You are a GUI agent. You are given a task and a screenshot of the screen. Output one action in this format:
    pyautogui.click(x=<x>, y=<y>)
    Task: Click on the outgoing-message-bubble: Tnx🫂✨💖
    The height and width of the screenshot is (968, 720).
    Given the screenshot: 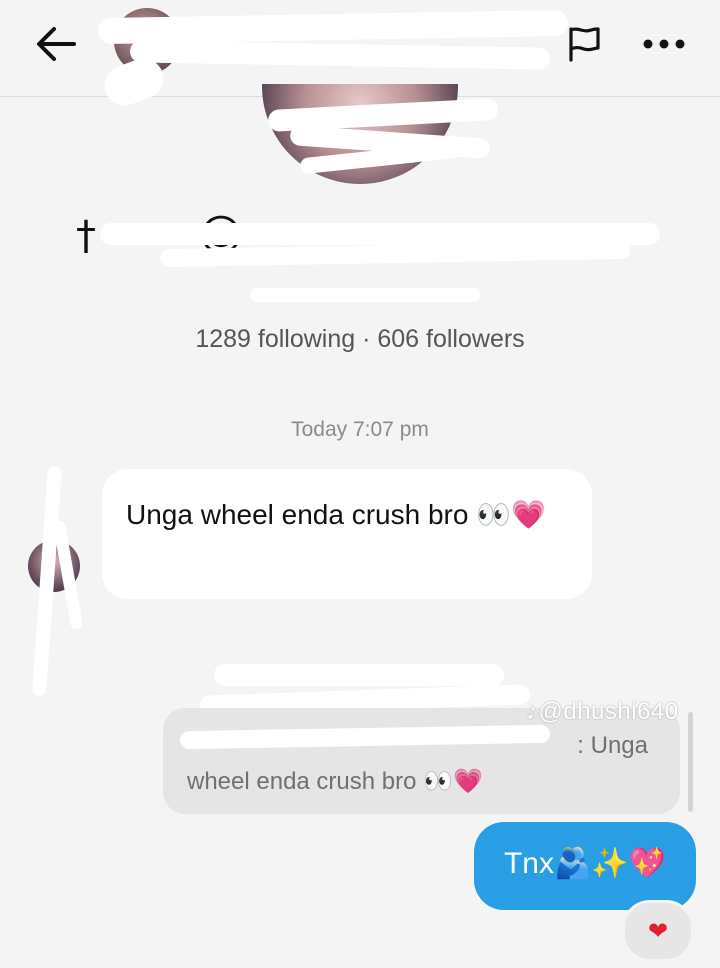 What is the action you would take?
    pyautogui.click(x=585, y=866)
    